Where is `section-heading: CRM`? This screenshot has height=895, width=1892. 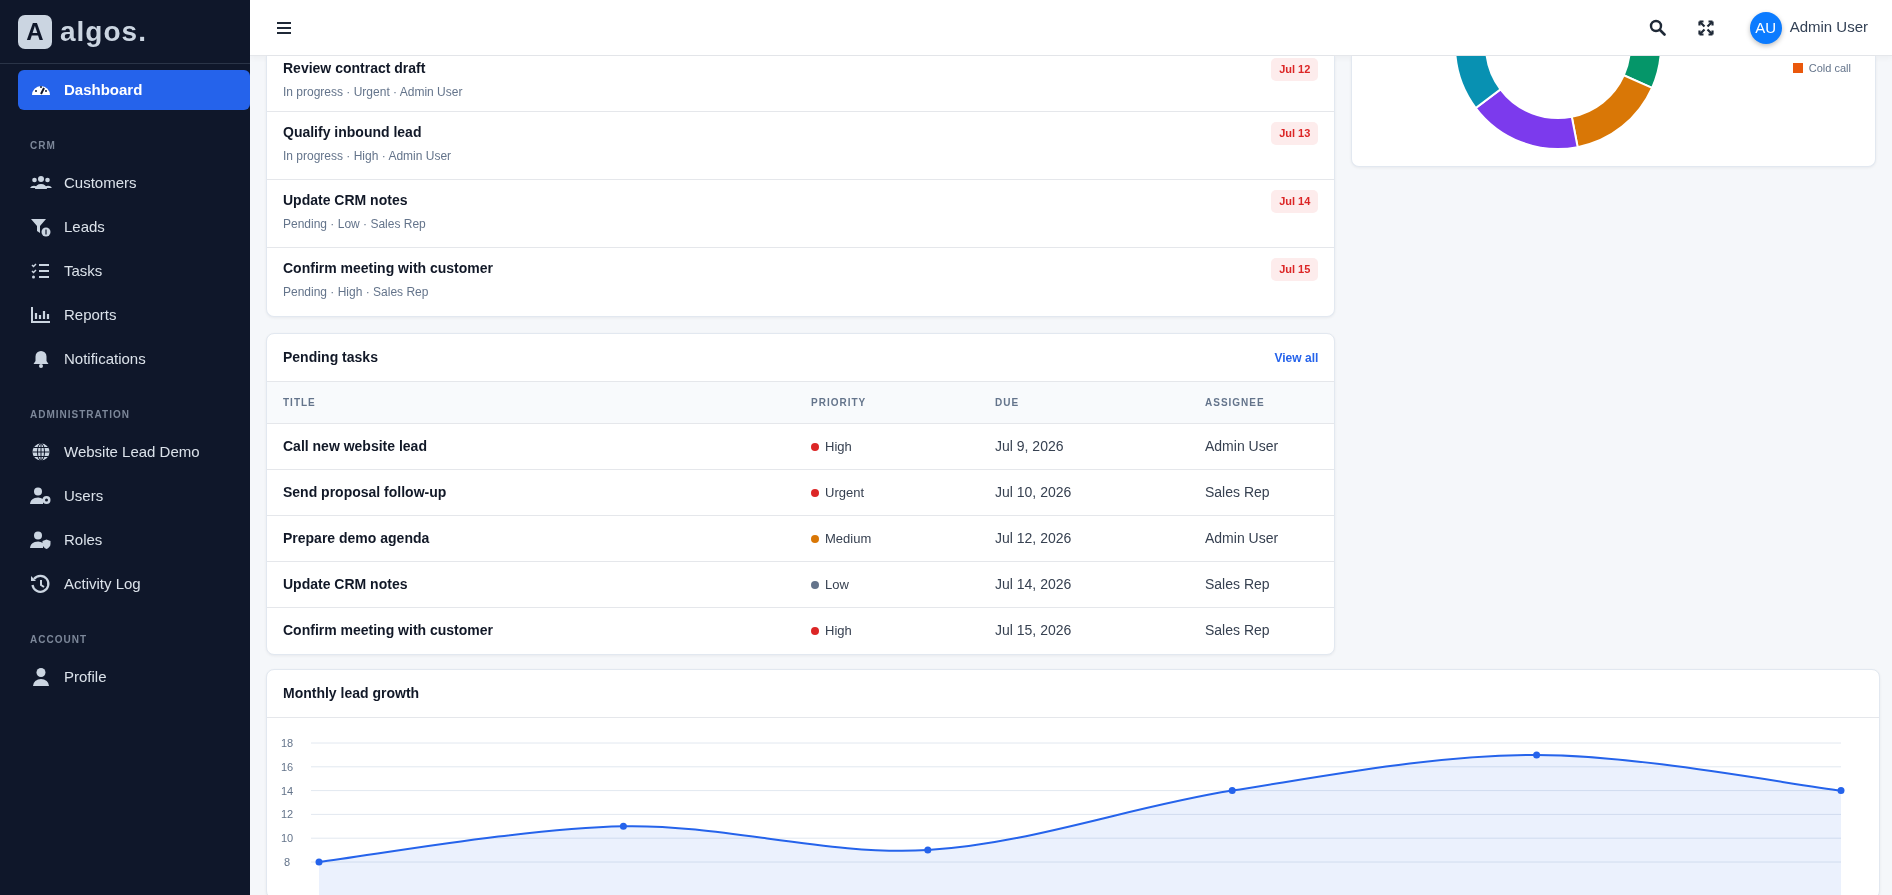 section-heading: CRM is located at coordinates (43, 146).